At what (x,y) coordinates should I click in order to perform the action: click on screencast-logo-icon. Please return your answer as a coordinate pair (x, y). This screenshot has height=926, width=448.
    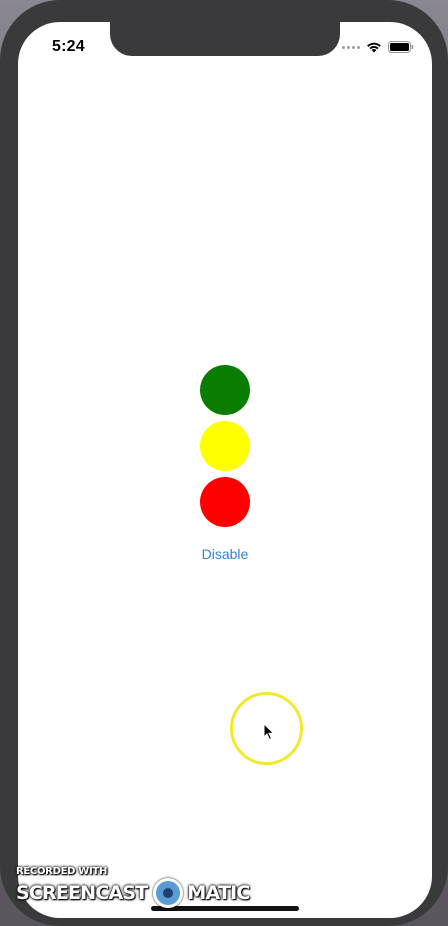
    Looking at the image, I should click on (168, 893).